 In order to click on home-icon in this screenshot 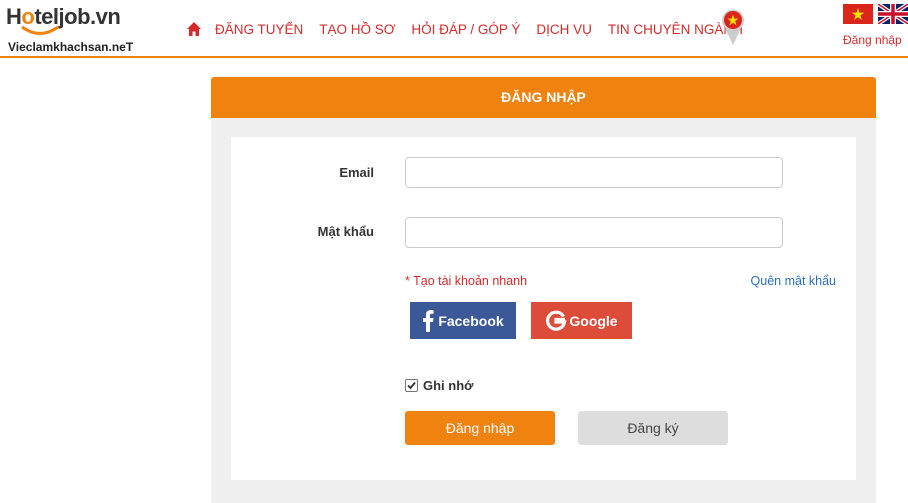, I will do `click(194, 29)`.